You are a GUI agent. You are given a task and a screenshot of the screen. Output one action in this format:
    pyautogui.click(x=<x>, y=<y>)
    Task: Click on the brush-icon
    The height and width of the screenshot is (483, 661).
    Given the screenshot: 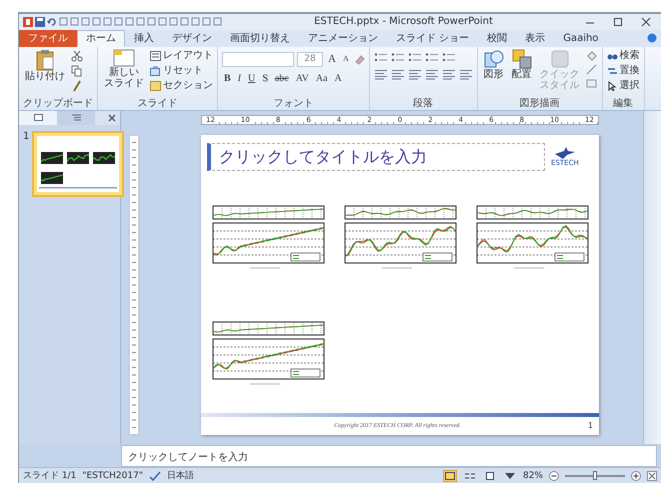 What is the action you would take?
    pyautogui.click(x=77, y=86)
    